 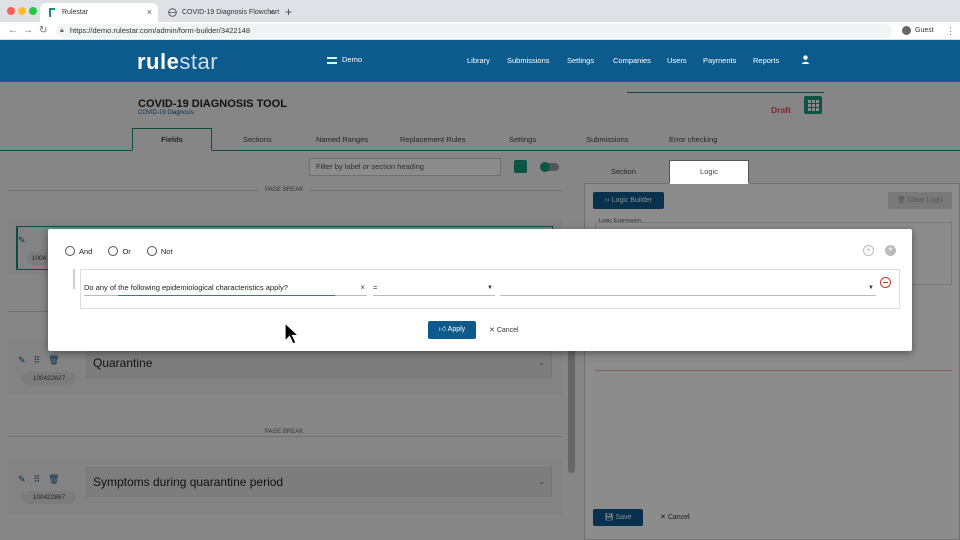 What do you see at coordinates (580, 60) in the screenshot?
I see `nav-settings: Settings` at bounding box center [580, 60].